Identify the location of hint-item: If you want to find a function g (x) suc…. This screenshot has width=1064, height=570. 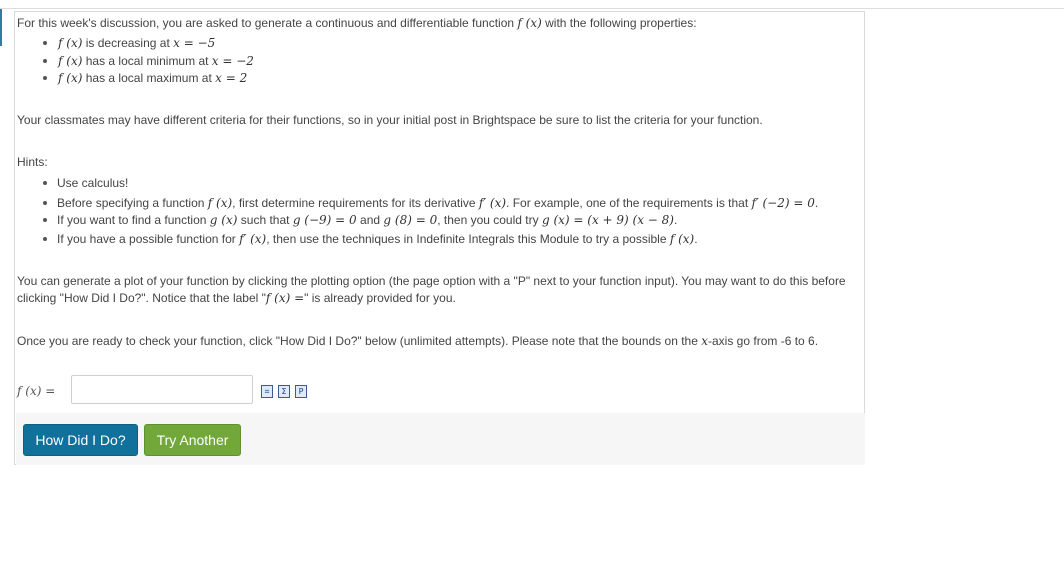
(367, 220).